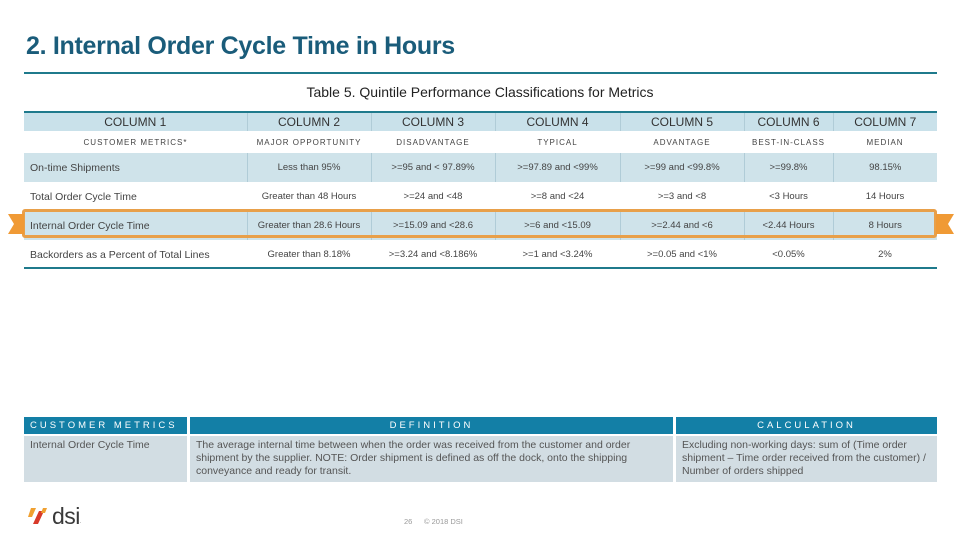 Image resolution: width=960 pixels, height=540 pixels. Describe the element at coordinates (433, 142) in the screenshot. I see `column-subheader: DISADVANTAGE` at that location.